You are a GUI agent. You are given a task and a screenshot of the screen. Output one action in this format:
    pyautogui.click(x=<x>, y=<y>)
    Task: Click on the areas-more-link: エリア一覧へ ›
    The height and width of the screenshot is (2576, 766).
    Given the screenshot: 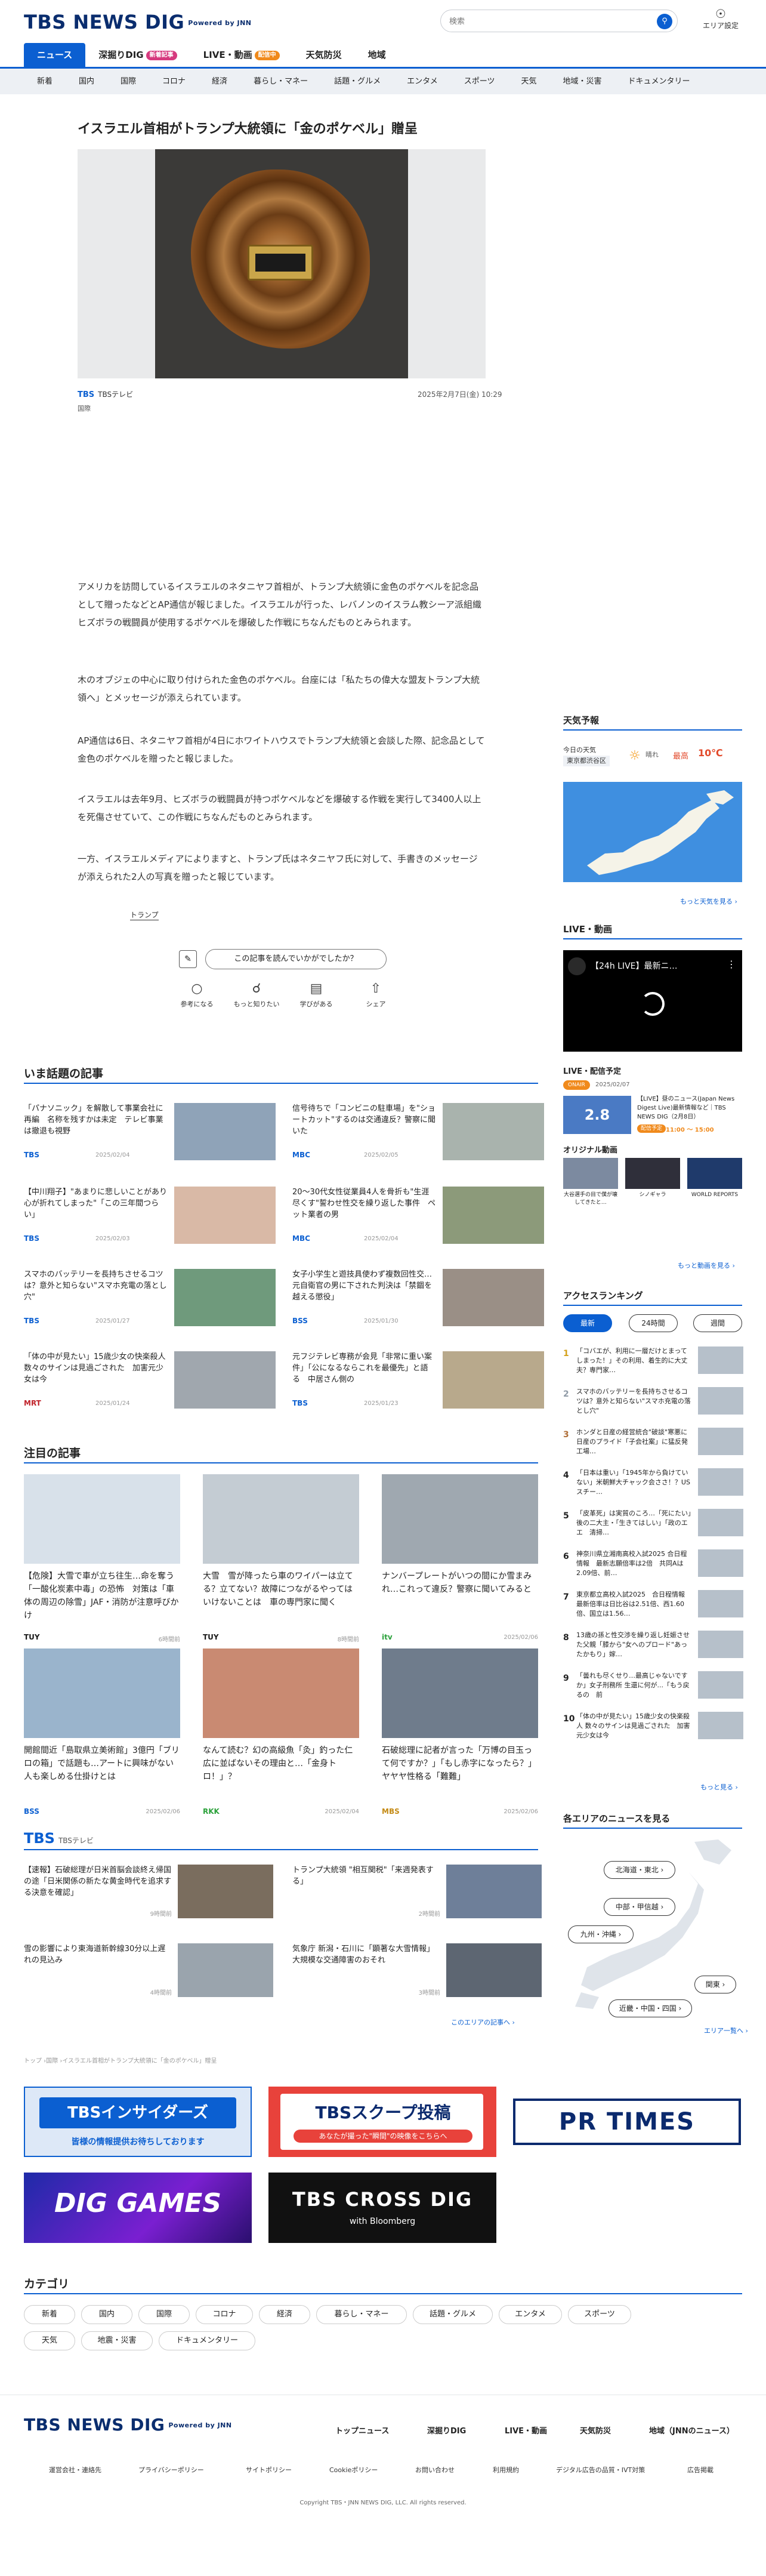 What is the action you would take?
    pyautogui.click(x=726, y=2030)
    